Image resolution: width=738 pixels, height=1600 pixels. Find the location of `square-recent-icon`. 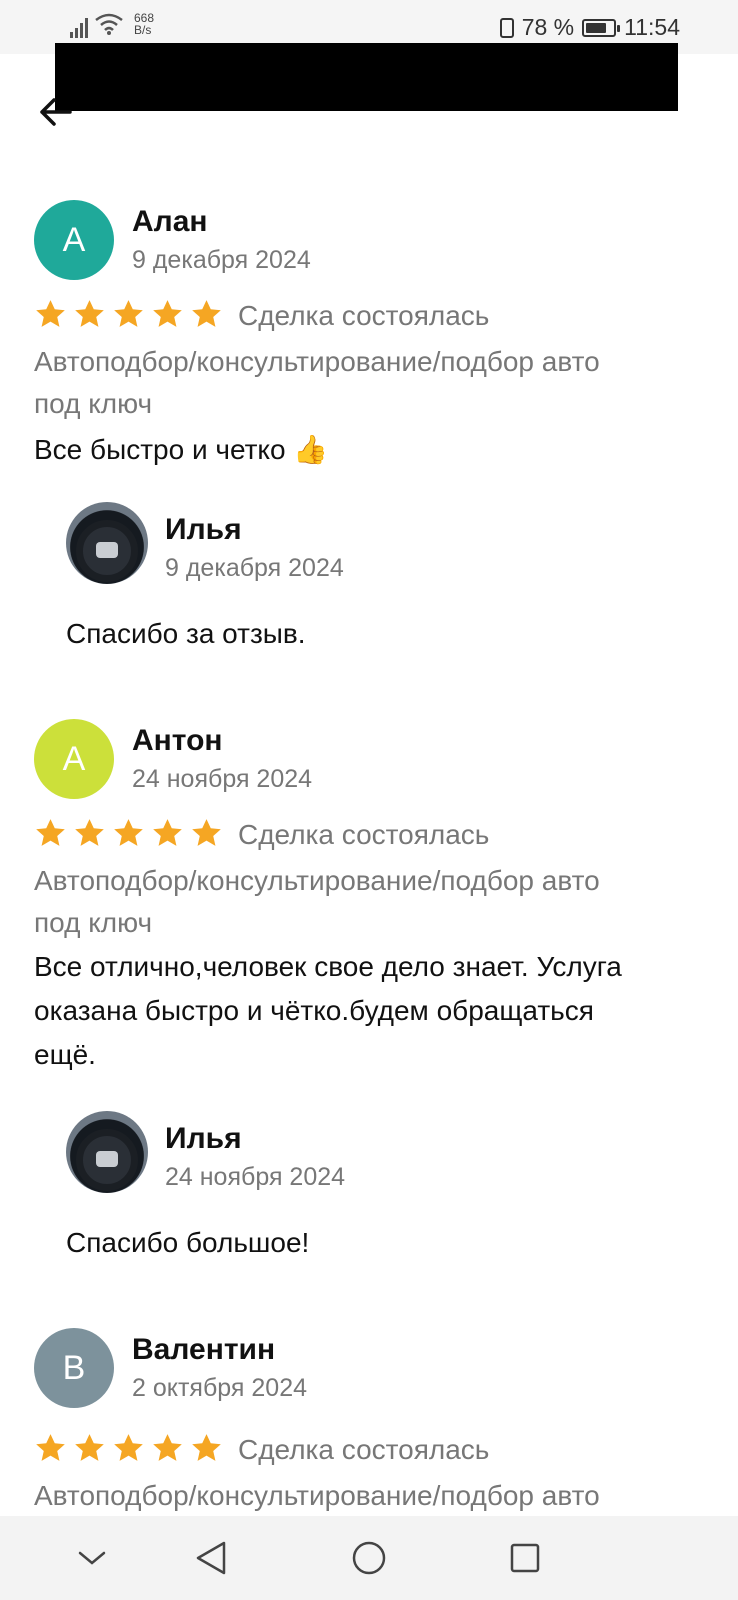

square-recent-icon is located at coordinates (525, 1558).